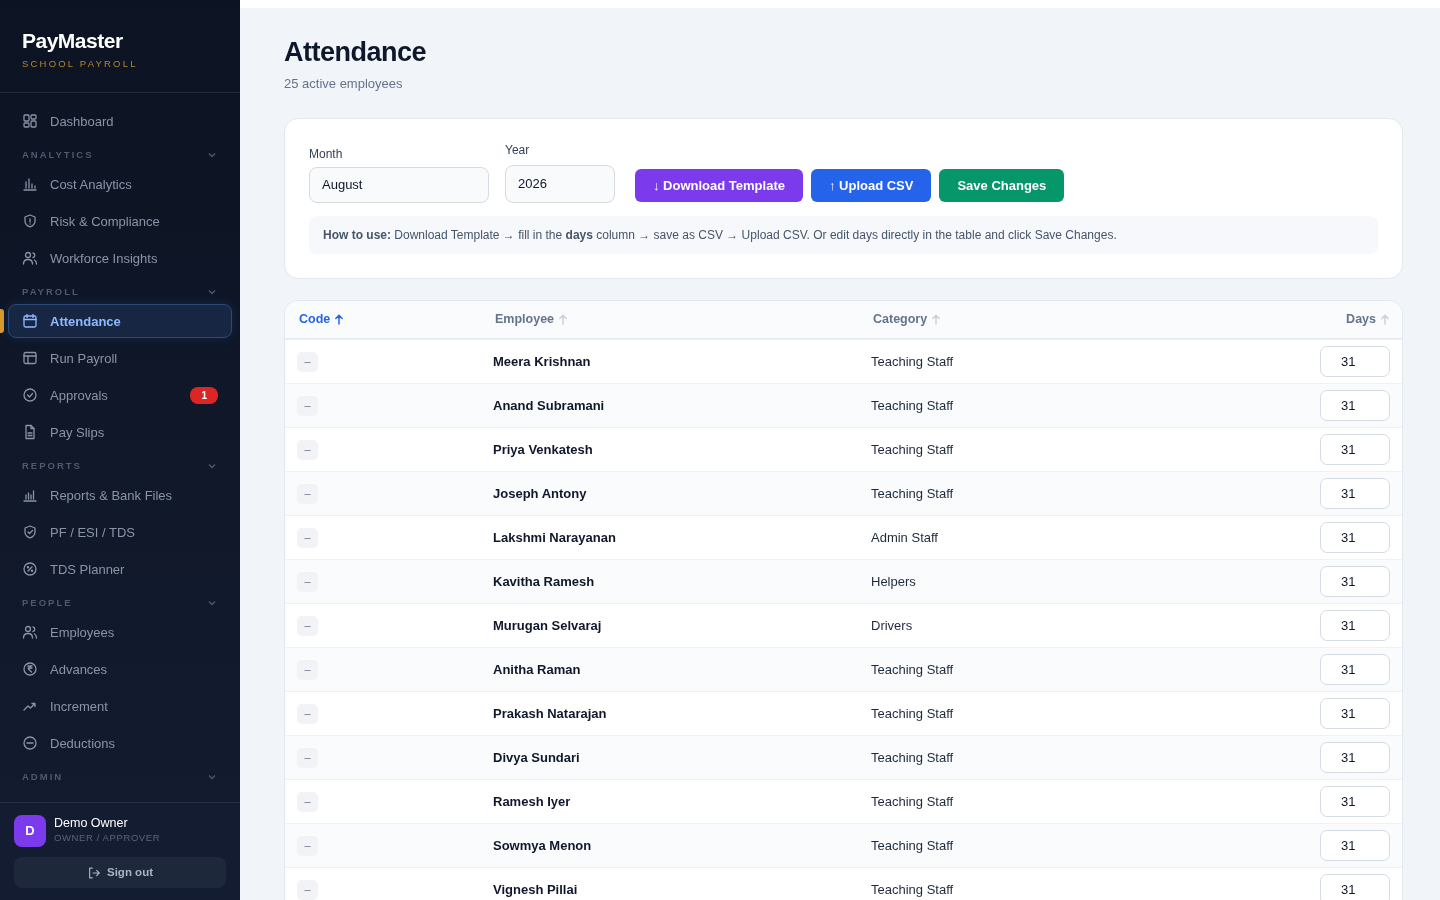 The height and width of the screenshot is (900, 1440). Describe the element at coordinates (120, 706) in the screenshot. I see `sidebar-item: Increment` at that location.